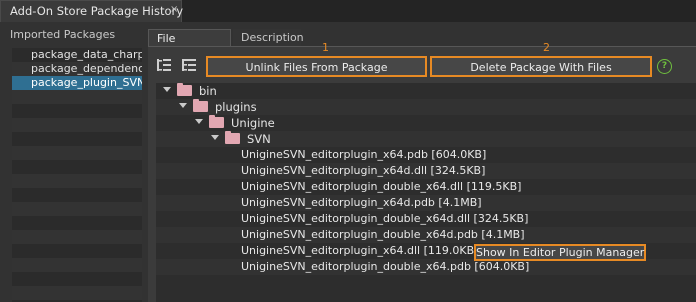 This screenshot has width=696, height=302. I want to click on close-icon: ×, so click(174, 9).